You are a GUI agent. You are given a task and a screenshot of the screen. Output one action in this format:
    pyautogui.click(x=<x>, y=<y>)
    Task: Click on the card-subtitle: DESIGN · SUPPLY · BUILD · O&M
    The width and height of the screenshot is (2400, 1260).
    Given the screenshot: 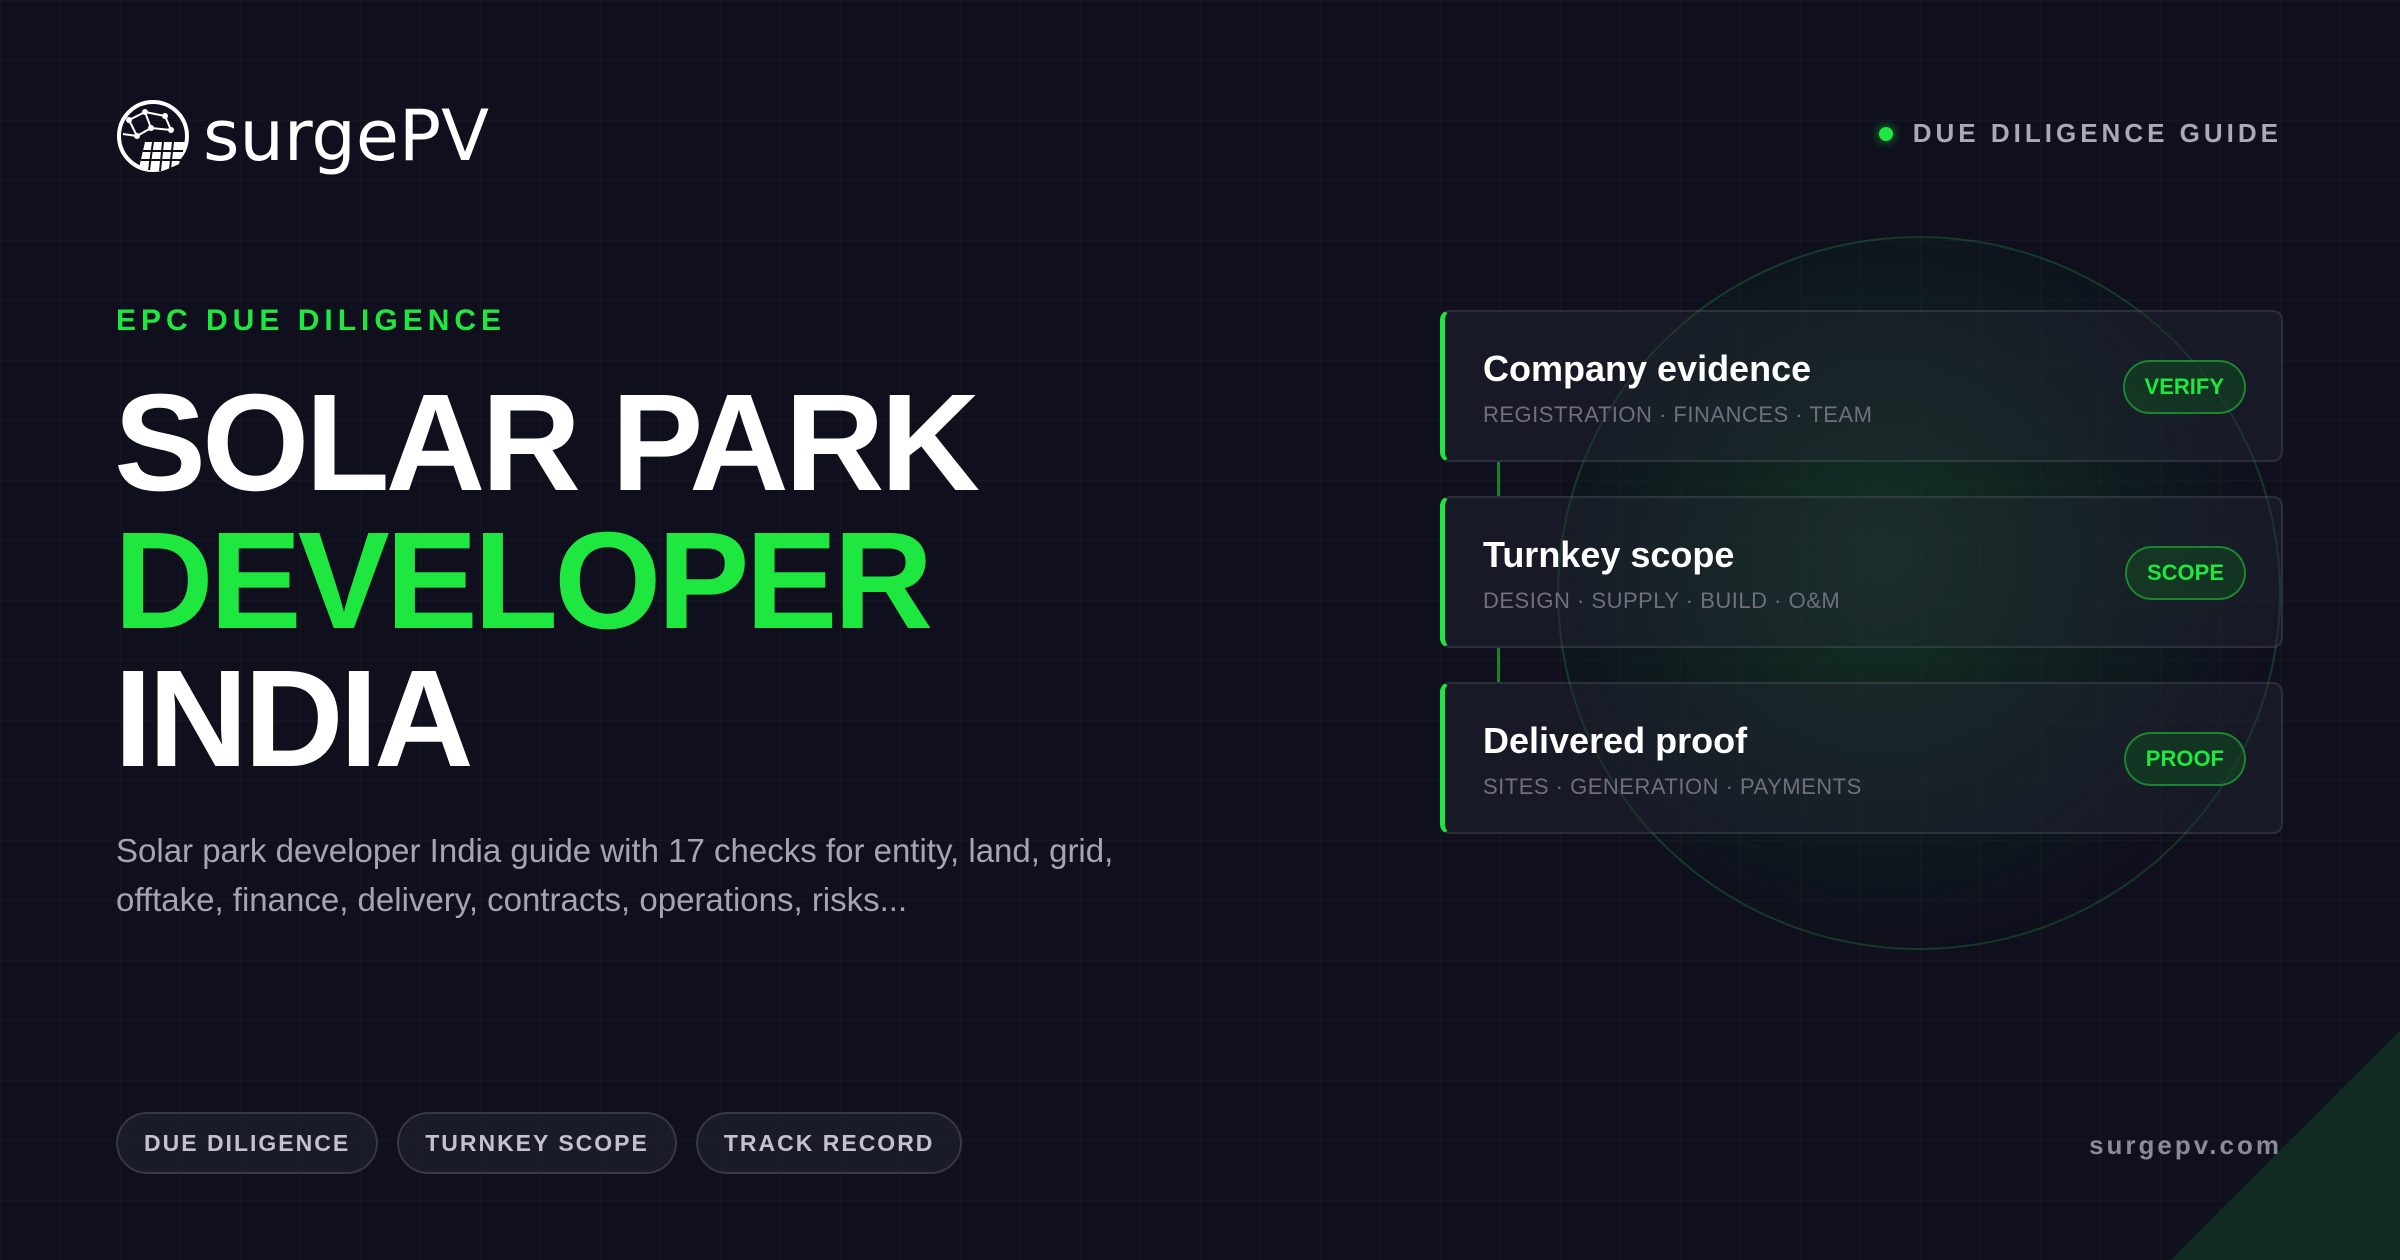 What is the action you would take?
    pyautogui.click(x=1662, y=600)
    